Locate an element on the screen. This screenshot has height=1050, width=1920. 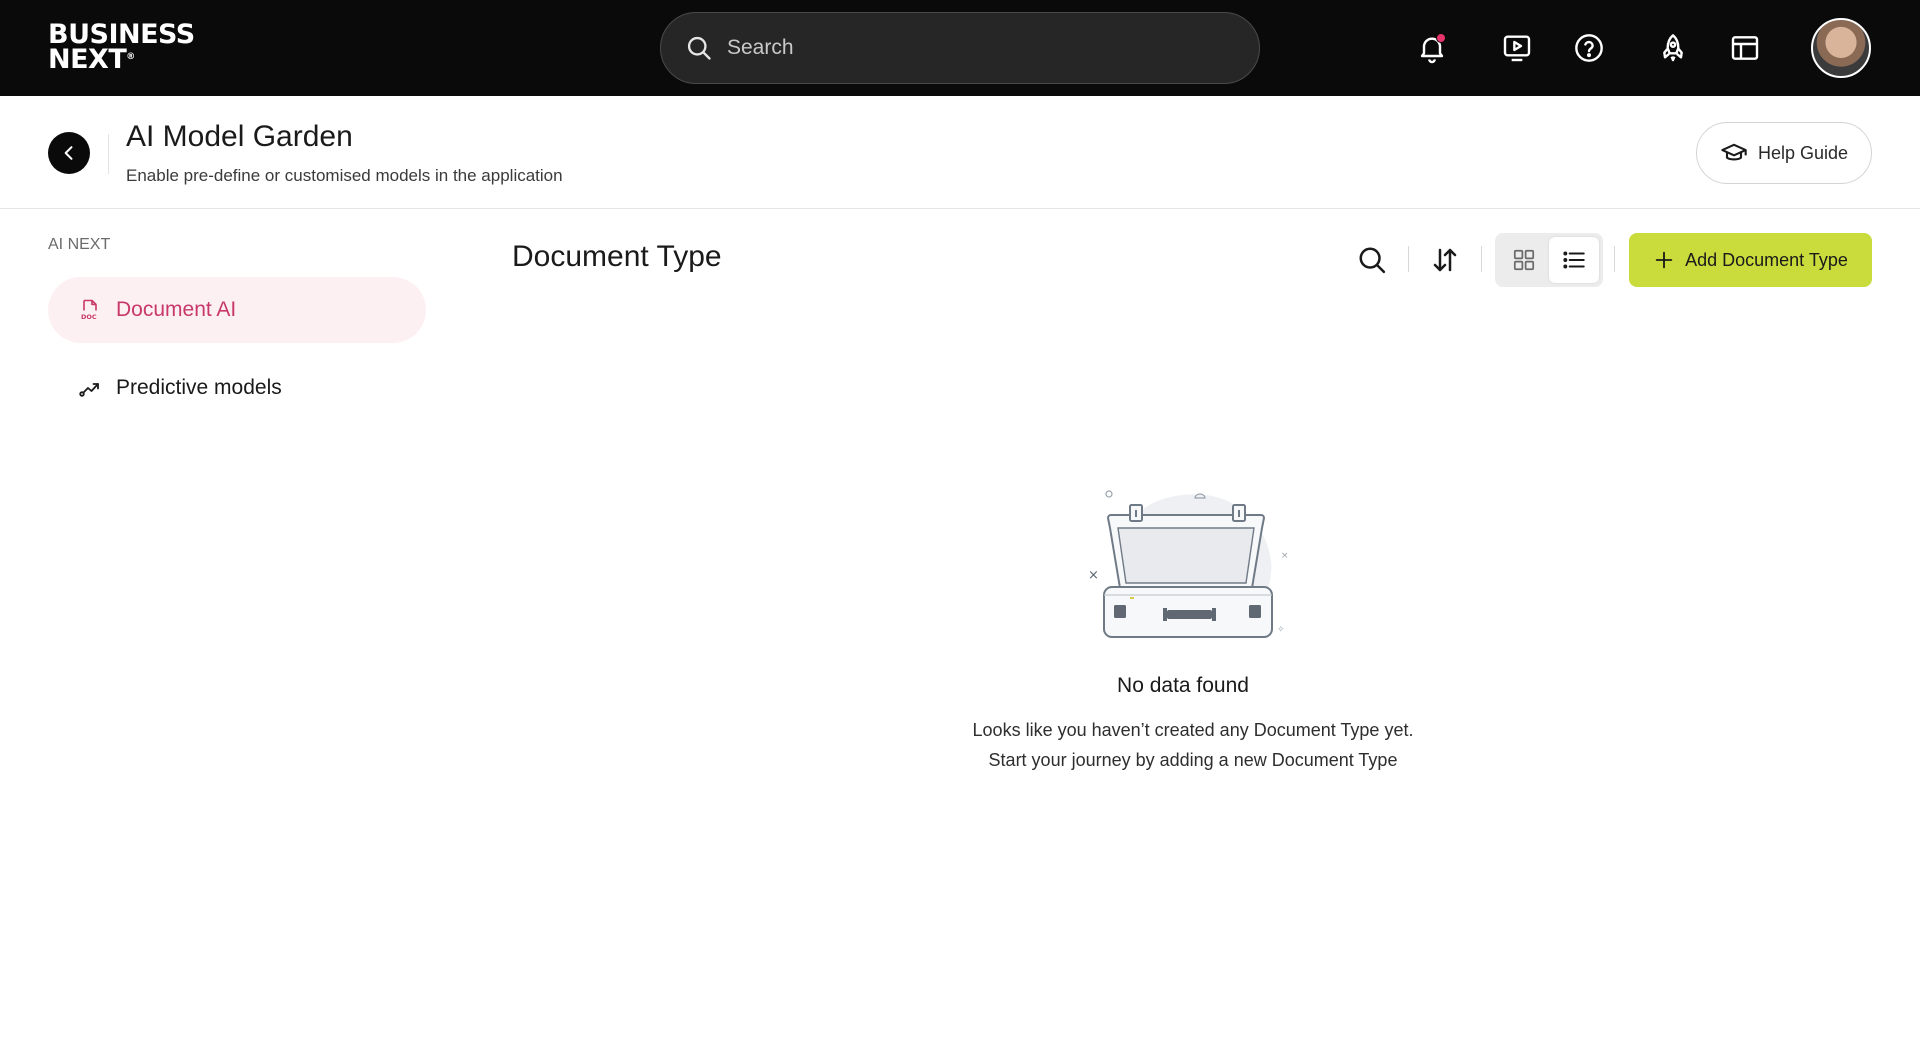
help-guide-button: Help Guide is located at coordinates (1784, 153).